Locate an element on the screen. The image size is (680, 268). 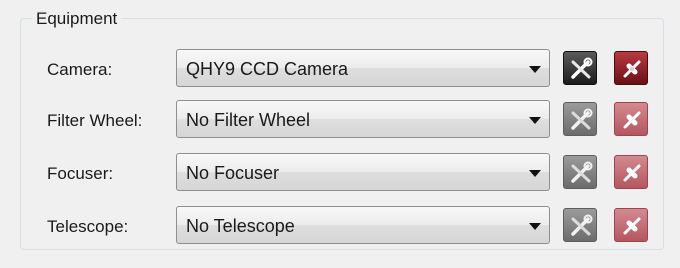
telescope-dropdown-value: No Telescope is located at coordinates (240, 226).